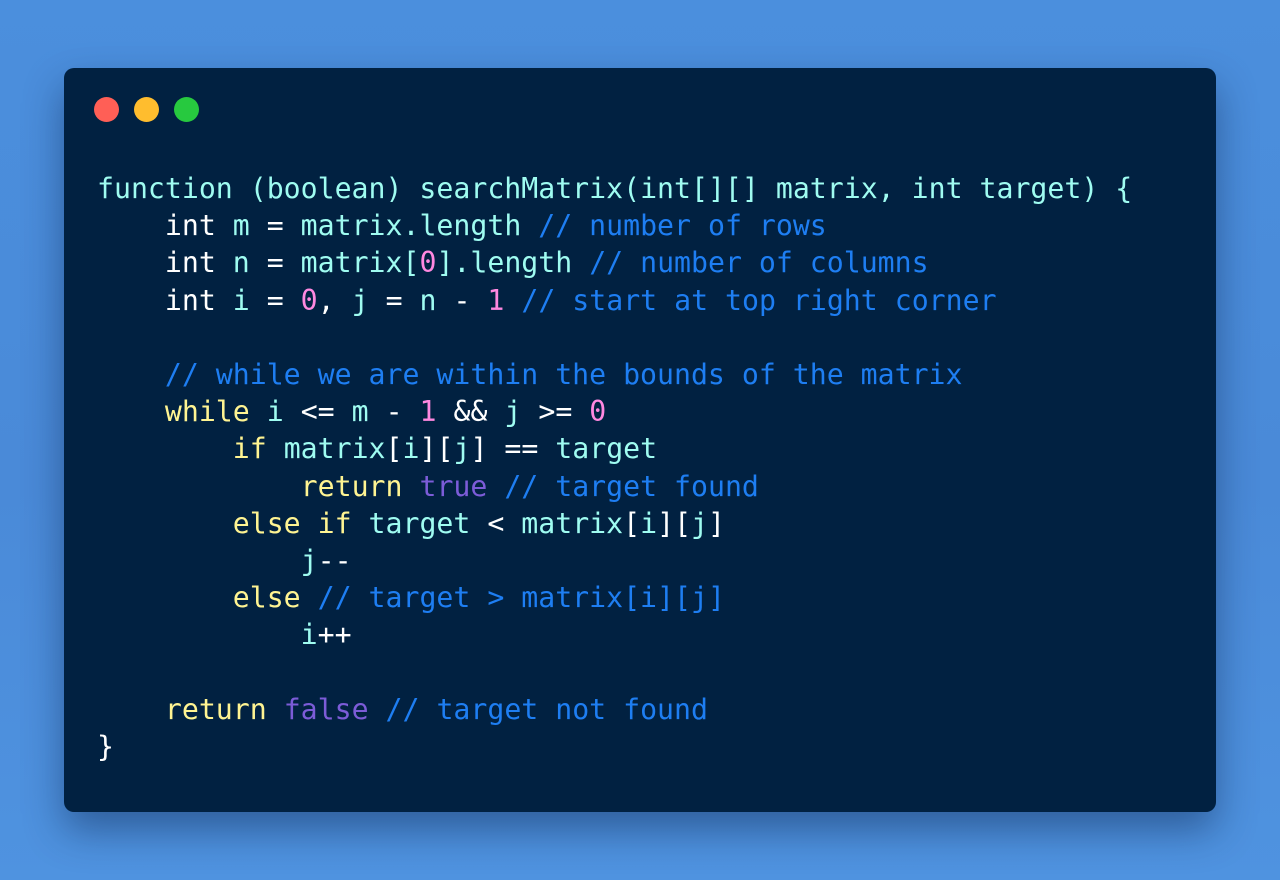 Image resolution: width=1280 pixels, height=880 pixels. I want to click on code-line: return false // target not found, so click(614, 709).